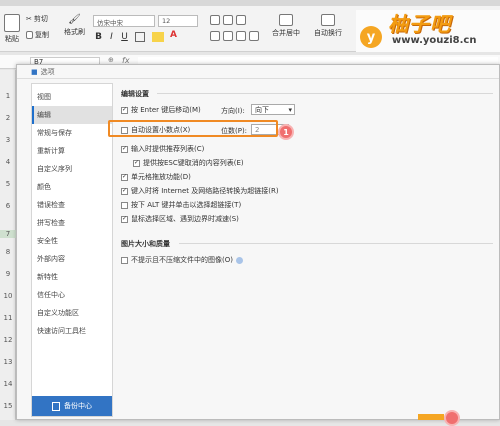 The width and height of the screenshot is (500, 426). What do you see at coordinates (262, 109) in the screenshot?
I see `direction-value: 向下` at bounding box center [262, 109].